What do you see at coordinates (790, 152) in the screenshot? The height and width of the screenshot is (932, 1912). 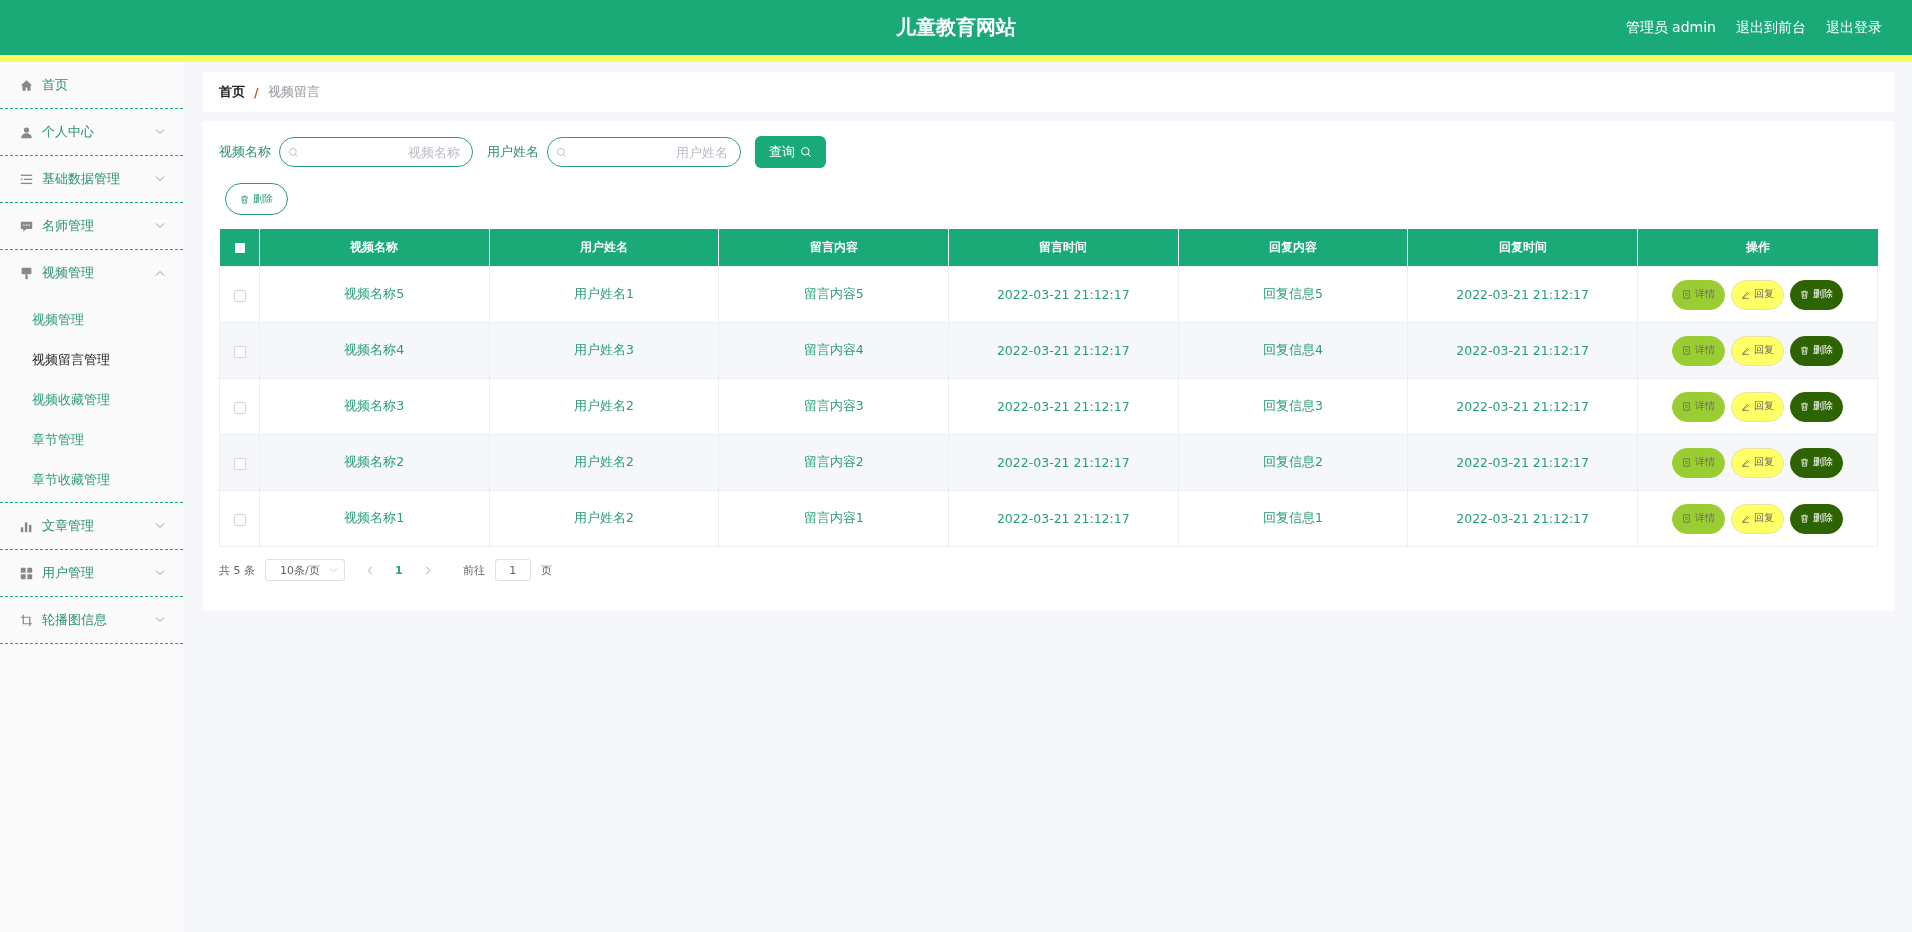 I see `search-button: 查询` at bounding box center [790, 152].